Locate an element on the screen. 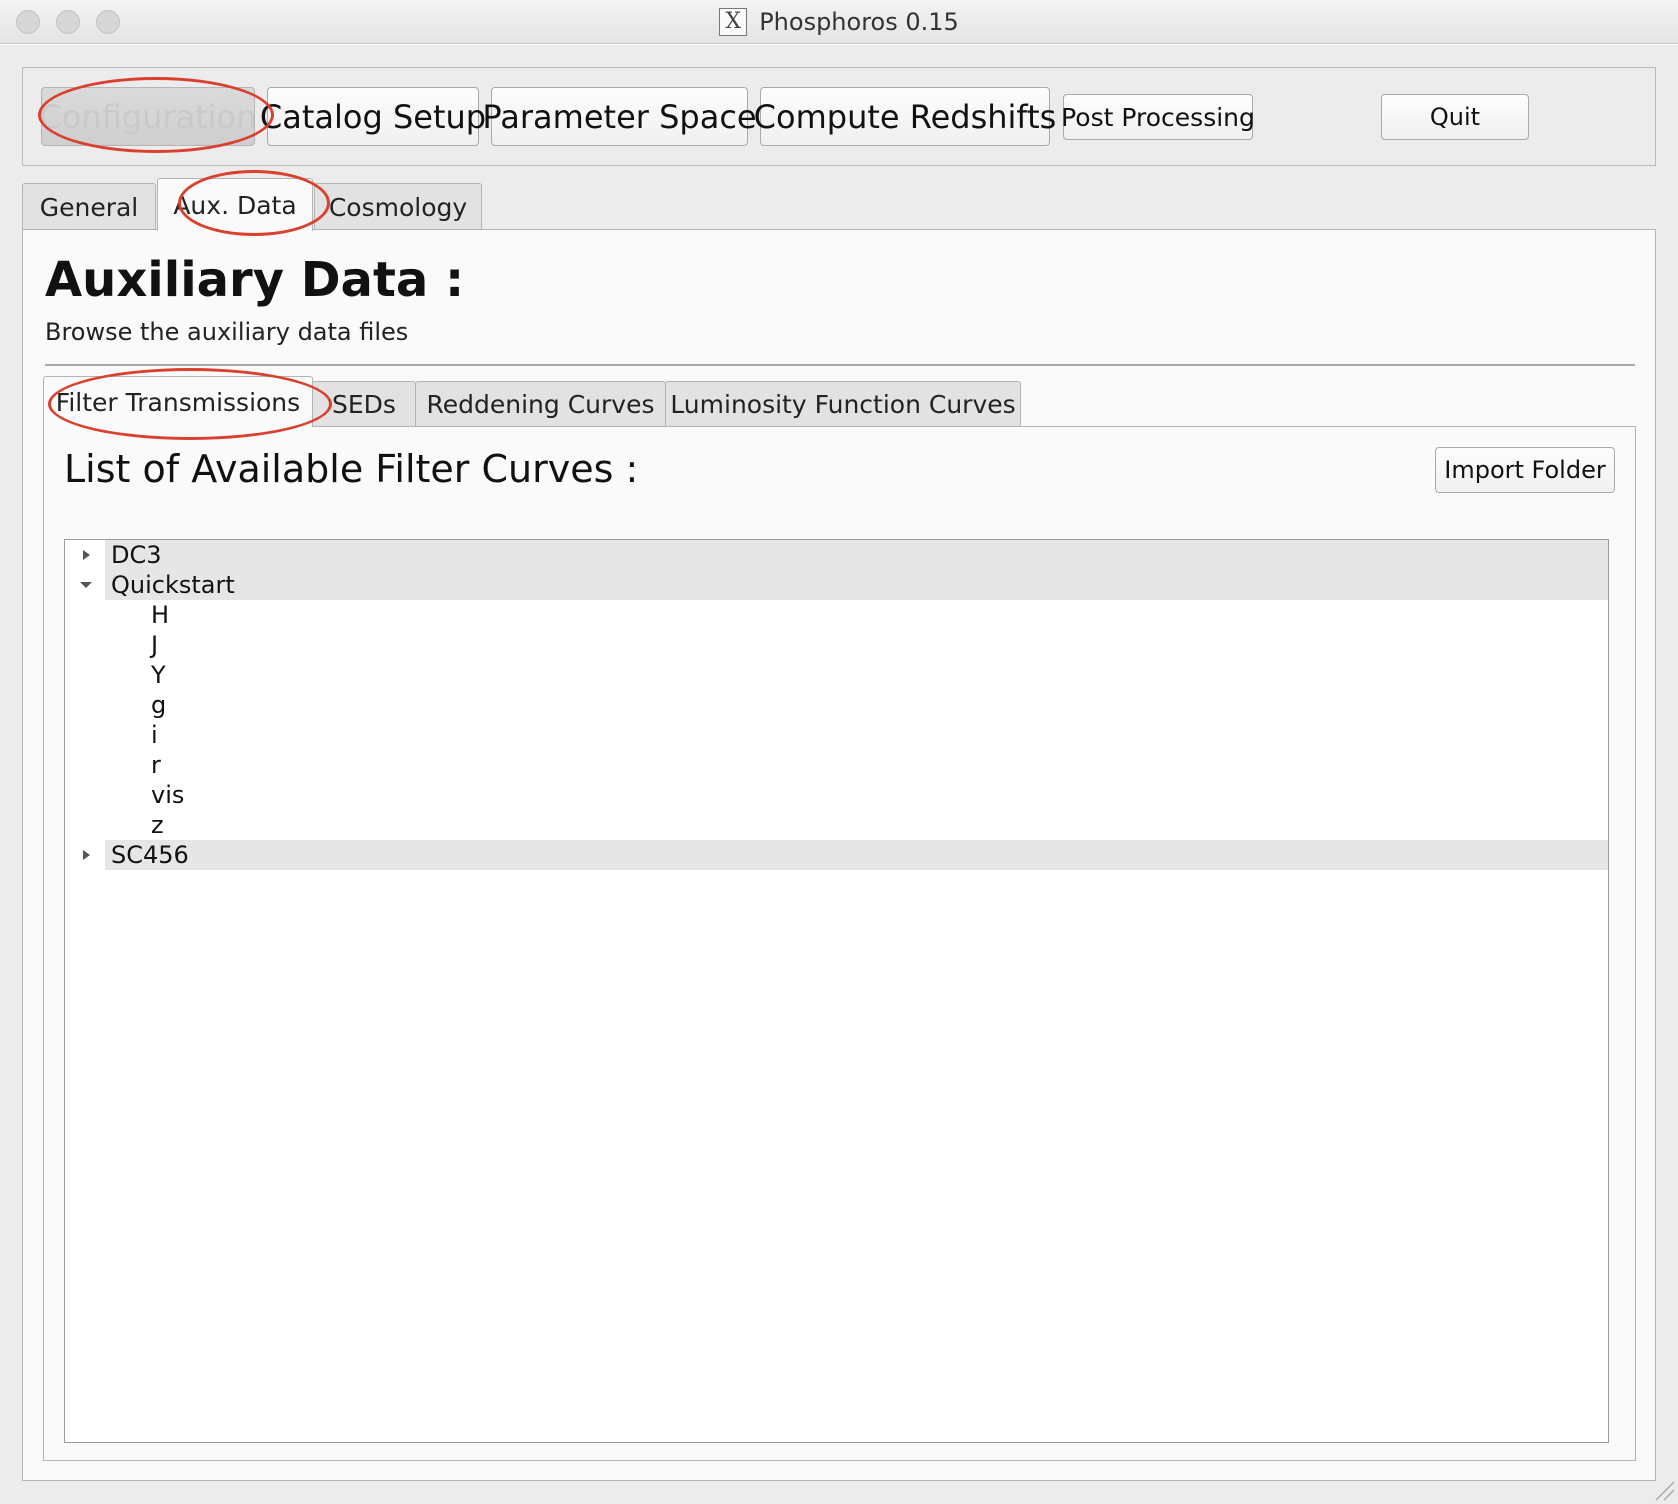 This screenshot has height=1504, width=1678. tree-item-h: H is located at coordinates (836, 615).